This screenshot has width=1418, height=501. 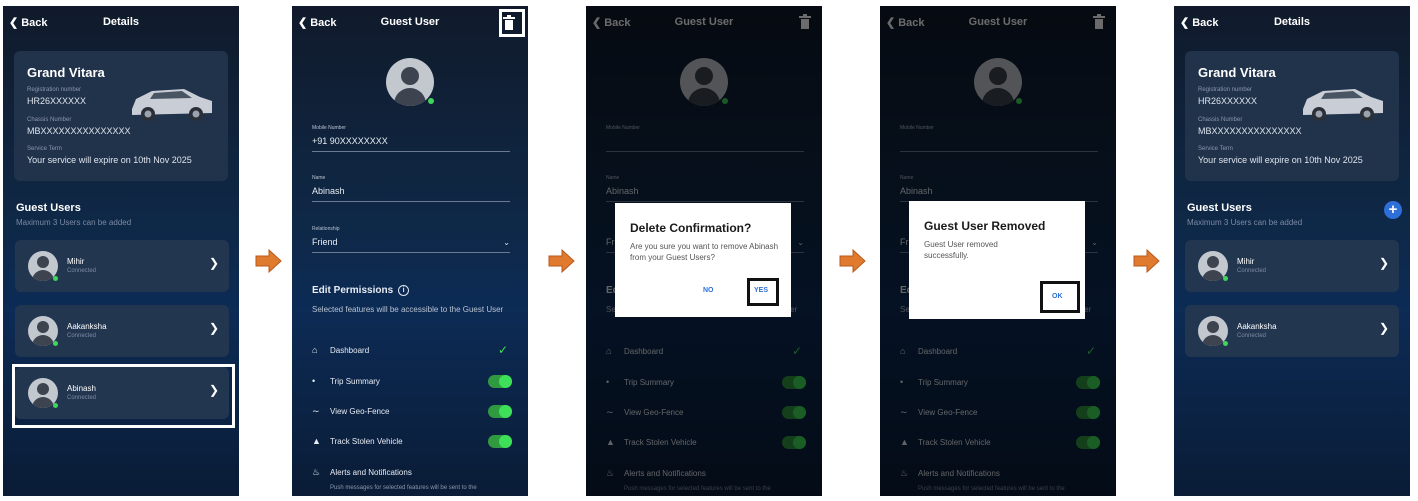 What do you see at coordinates (708, 290) in the screenshot?
I see `no-button: NO` at bounding box center [708, 290].